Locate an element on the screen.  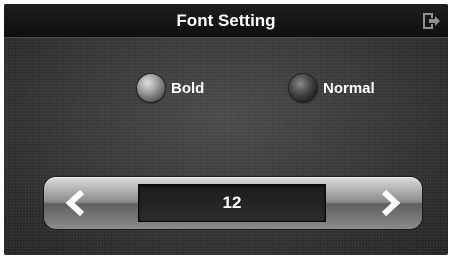
font-size-value: 12 is located at coordinates (232, 203).